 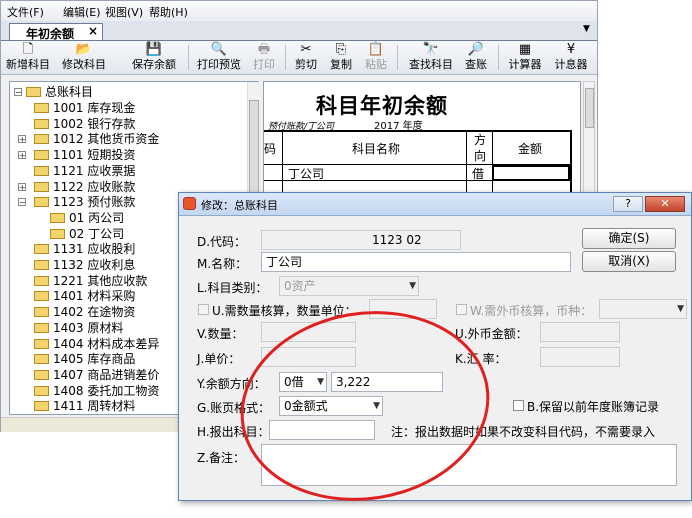 What do you see at coordinates (376, 149) in the screenshot?
I see `col-name-header: 科目名称` at bounding box center [376, 149].